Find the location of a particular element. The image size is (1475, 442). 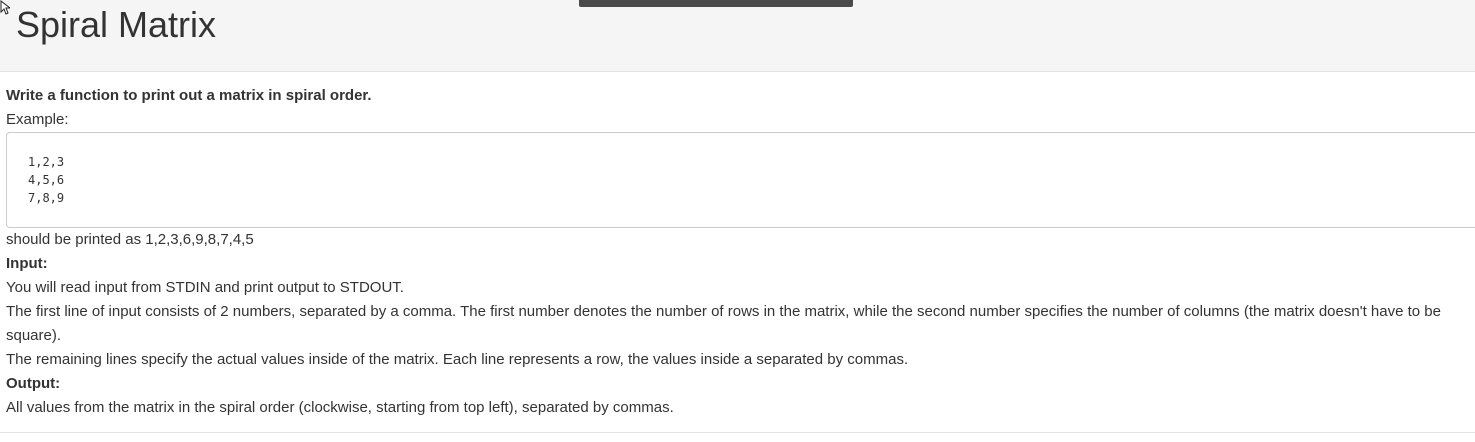

example-label: Example: is located at coordinates (37, 119).